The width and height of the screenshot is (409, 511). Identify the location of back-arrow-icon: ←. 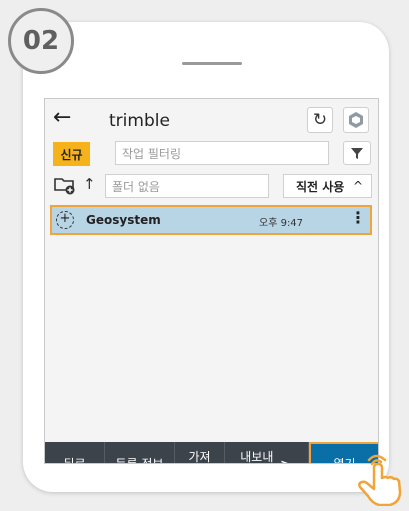
(62, 117).